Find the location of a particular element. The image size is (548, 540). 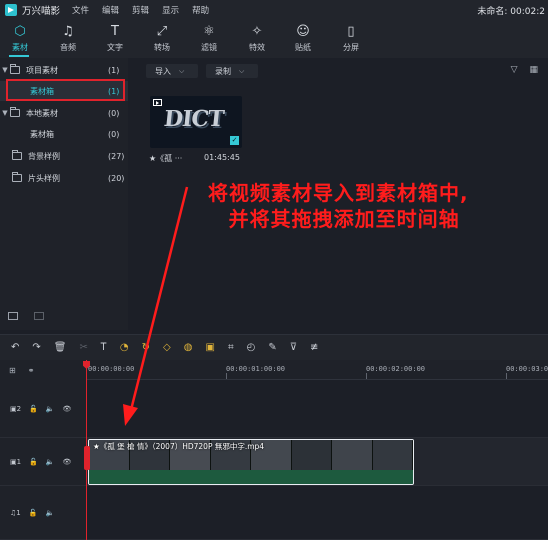

tab-transition: ⤢ 转场 is located at coordinates (162, 37).